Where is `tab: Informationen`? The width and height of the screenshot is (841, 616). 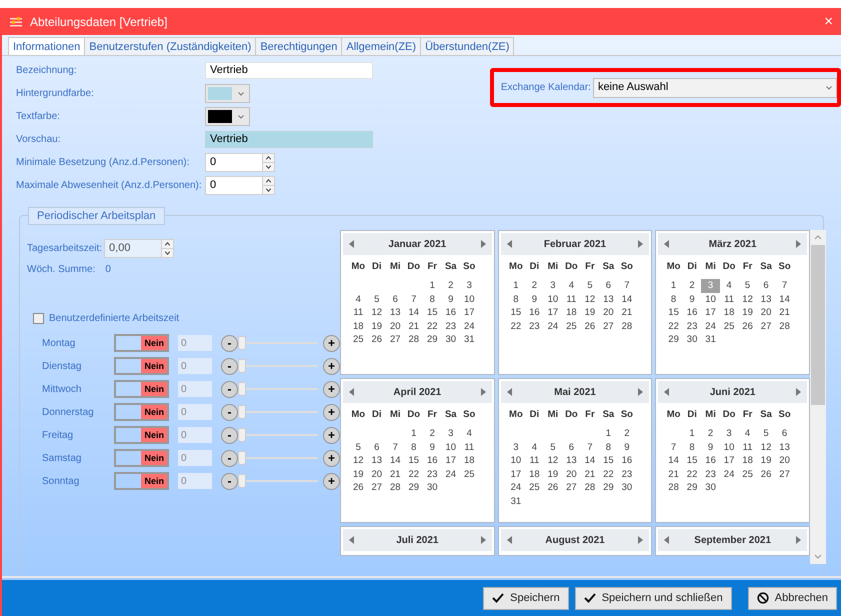 tab: Informationen is located at coordinates (47, 46).